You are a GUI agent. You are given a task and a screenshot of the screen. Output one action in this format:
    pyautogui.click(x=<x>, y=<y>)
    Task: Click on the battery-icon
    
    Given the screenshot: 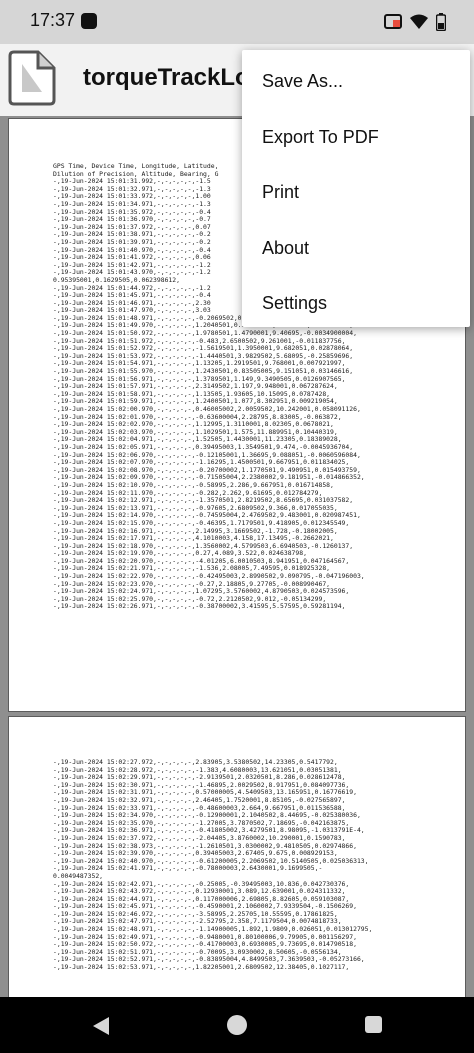 What is the action you would take?
    pyautogui.click(x=441, y=22)
    